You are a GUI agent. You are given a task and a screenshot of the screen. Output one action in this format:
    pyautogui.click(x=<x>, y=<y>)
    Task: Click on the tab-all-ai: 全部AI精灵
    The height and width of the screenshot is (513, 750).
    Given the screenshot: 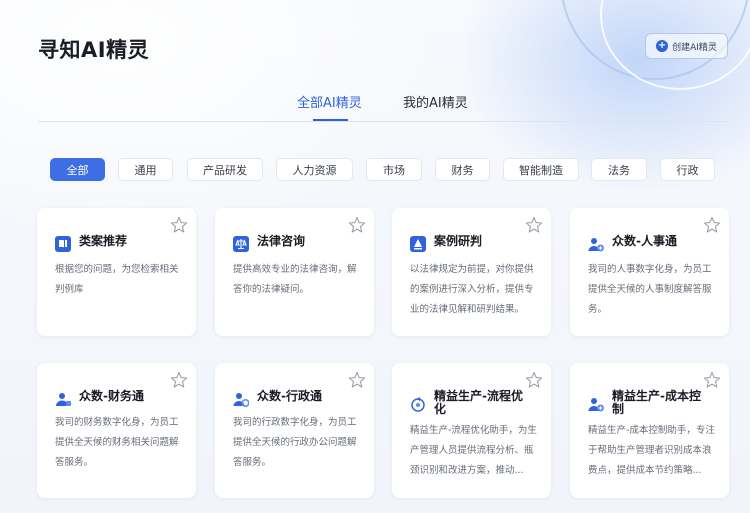 What is the action you would take?
    pyautogui.click(x=329, y=101)
    